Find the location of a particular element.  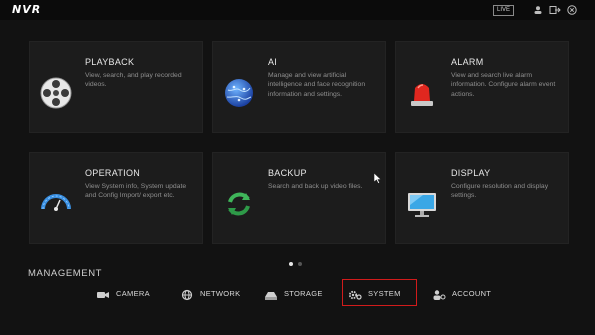

nvr-logo: NVR is located at coordinates (27, 9).